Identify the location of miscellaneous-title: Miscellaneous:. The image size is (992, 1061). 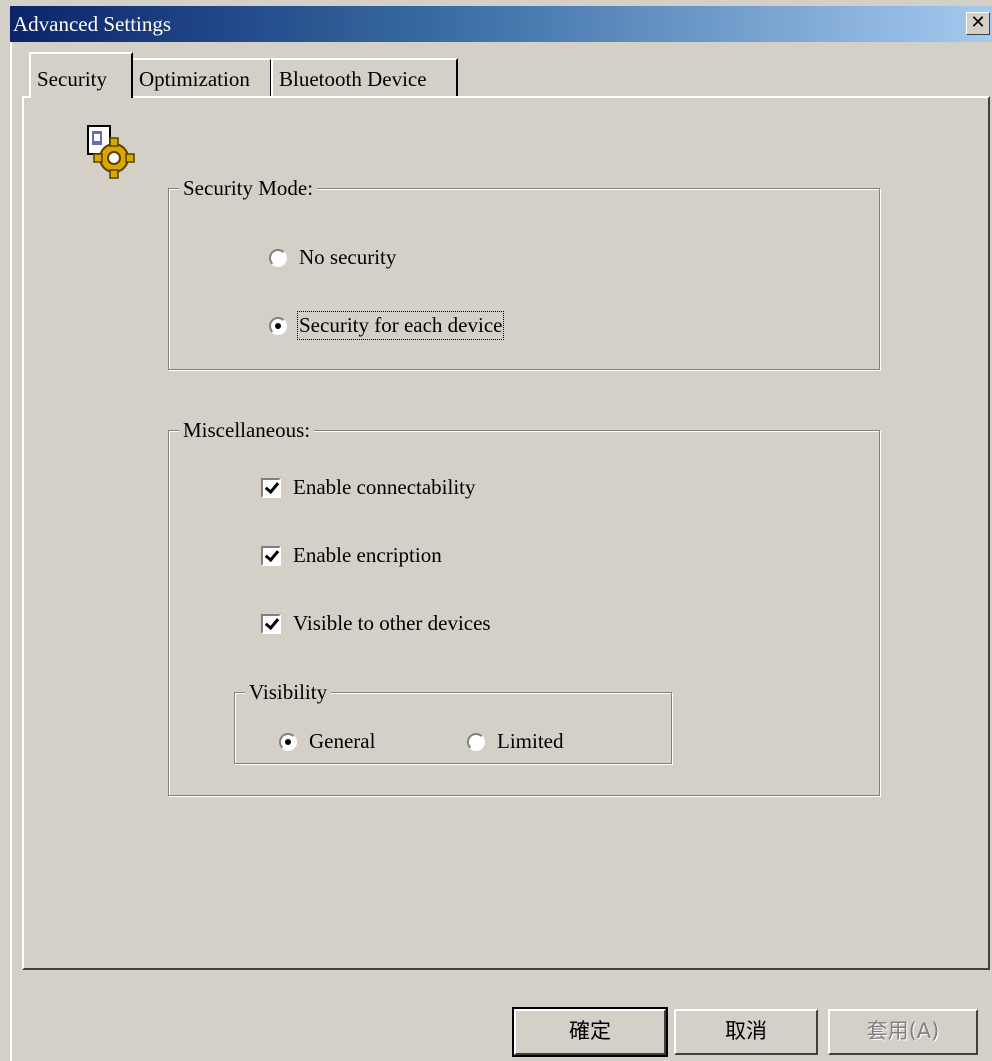
(247, 430).